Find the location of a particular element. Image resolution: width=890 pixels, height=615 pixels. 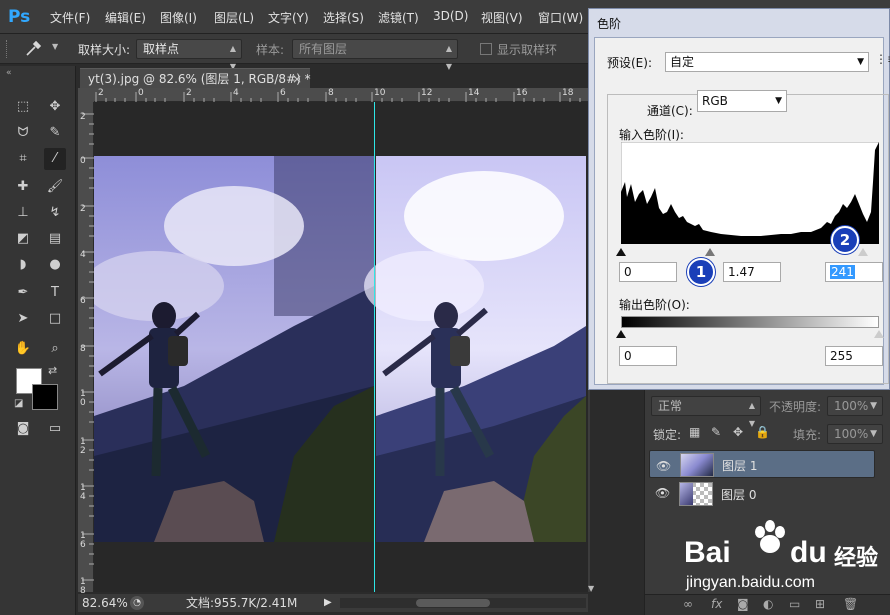

close-icon: × is located at coordinates (297, 79).